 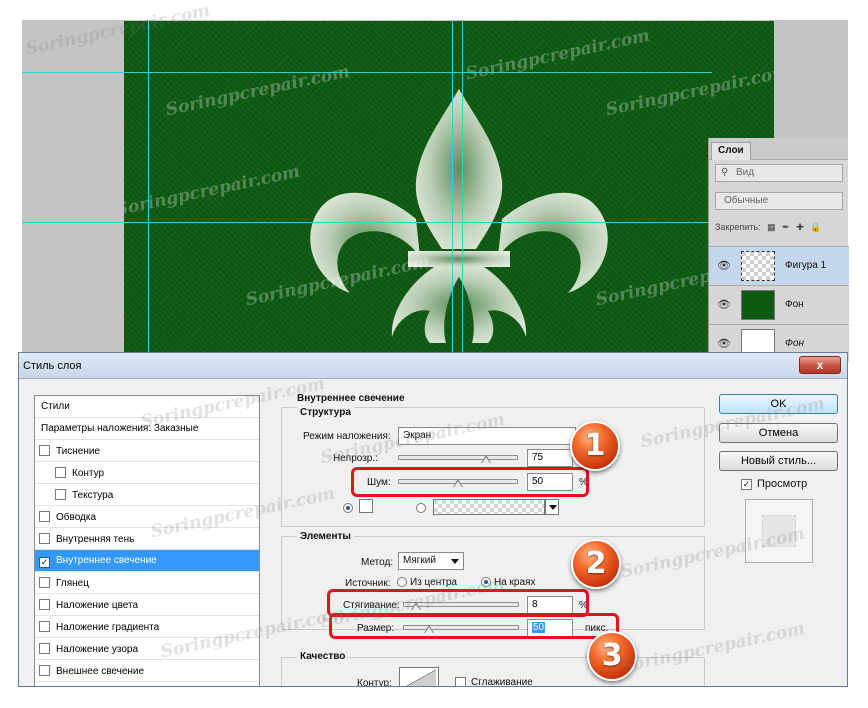 What do you see at coordinates (806, 265) in the screenshot?
I see `layer-name: Фигура 1` at bounding box center [806, 265].